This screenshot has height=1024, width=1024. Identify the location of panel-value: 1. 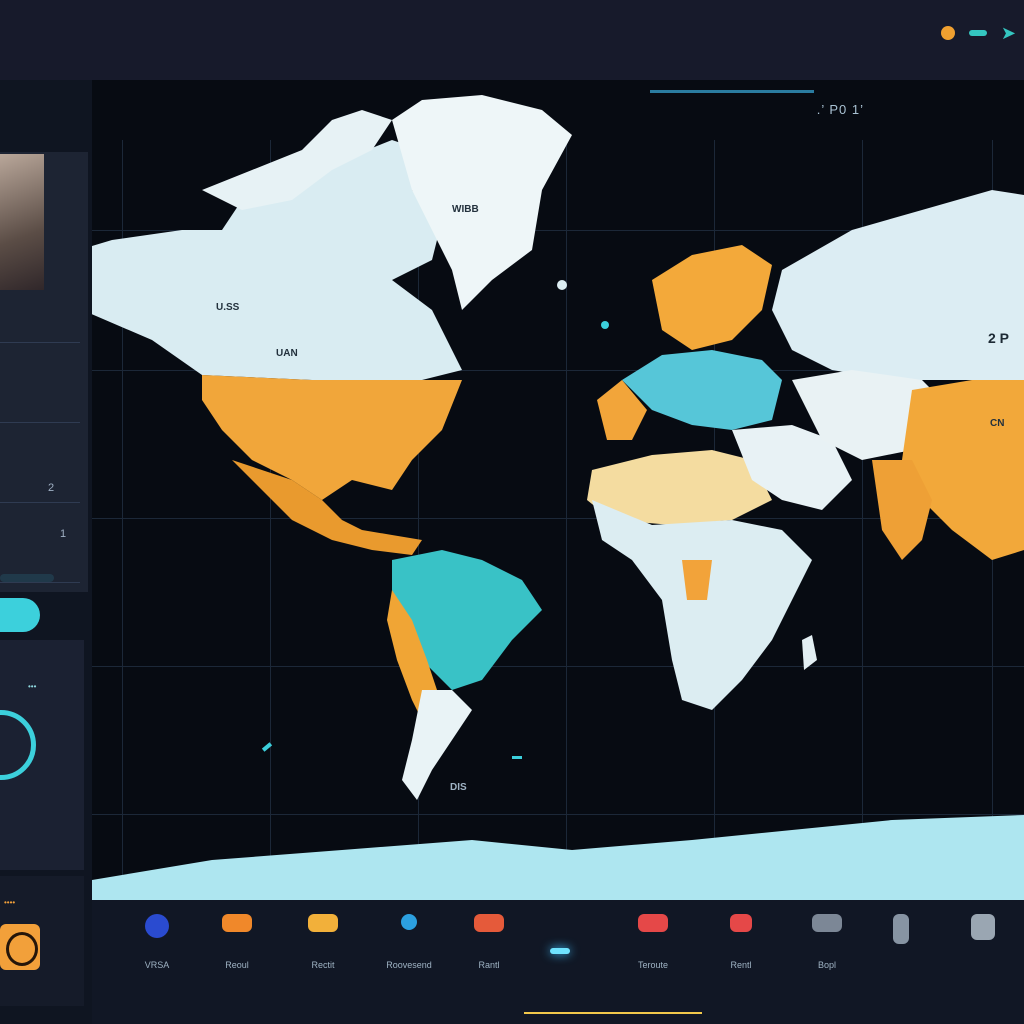
(63, 534).